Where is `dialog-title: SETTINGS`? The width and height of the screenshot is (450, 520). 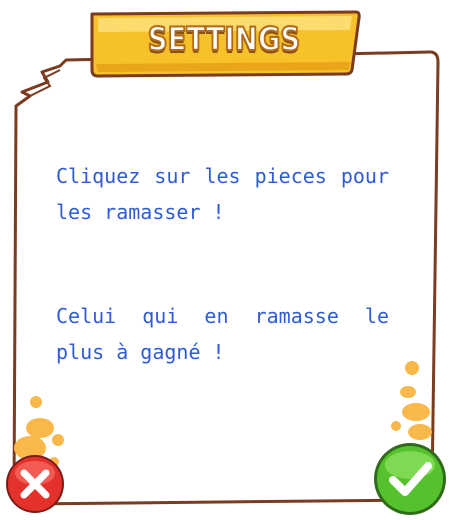 dialog-title: SETTINGS is located at coordinates (224, 39).